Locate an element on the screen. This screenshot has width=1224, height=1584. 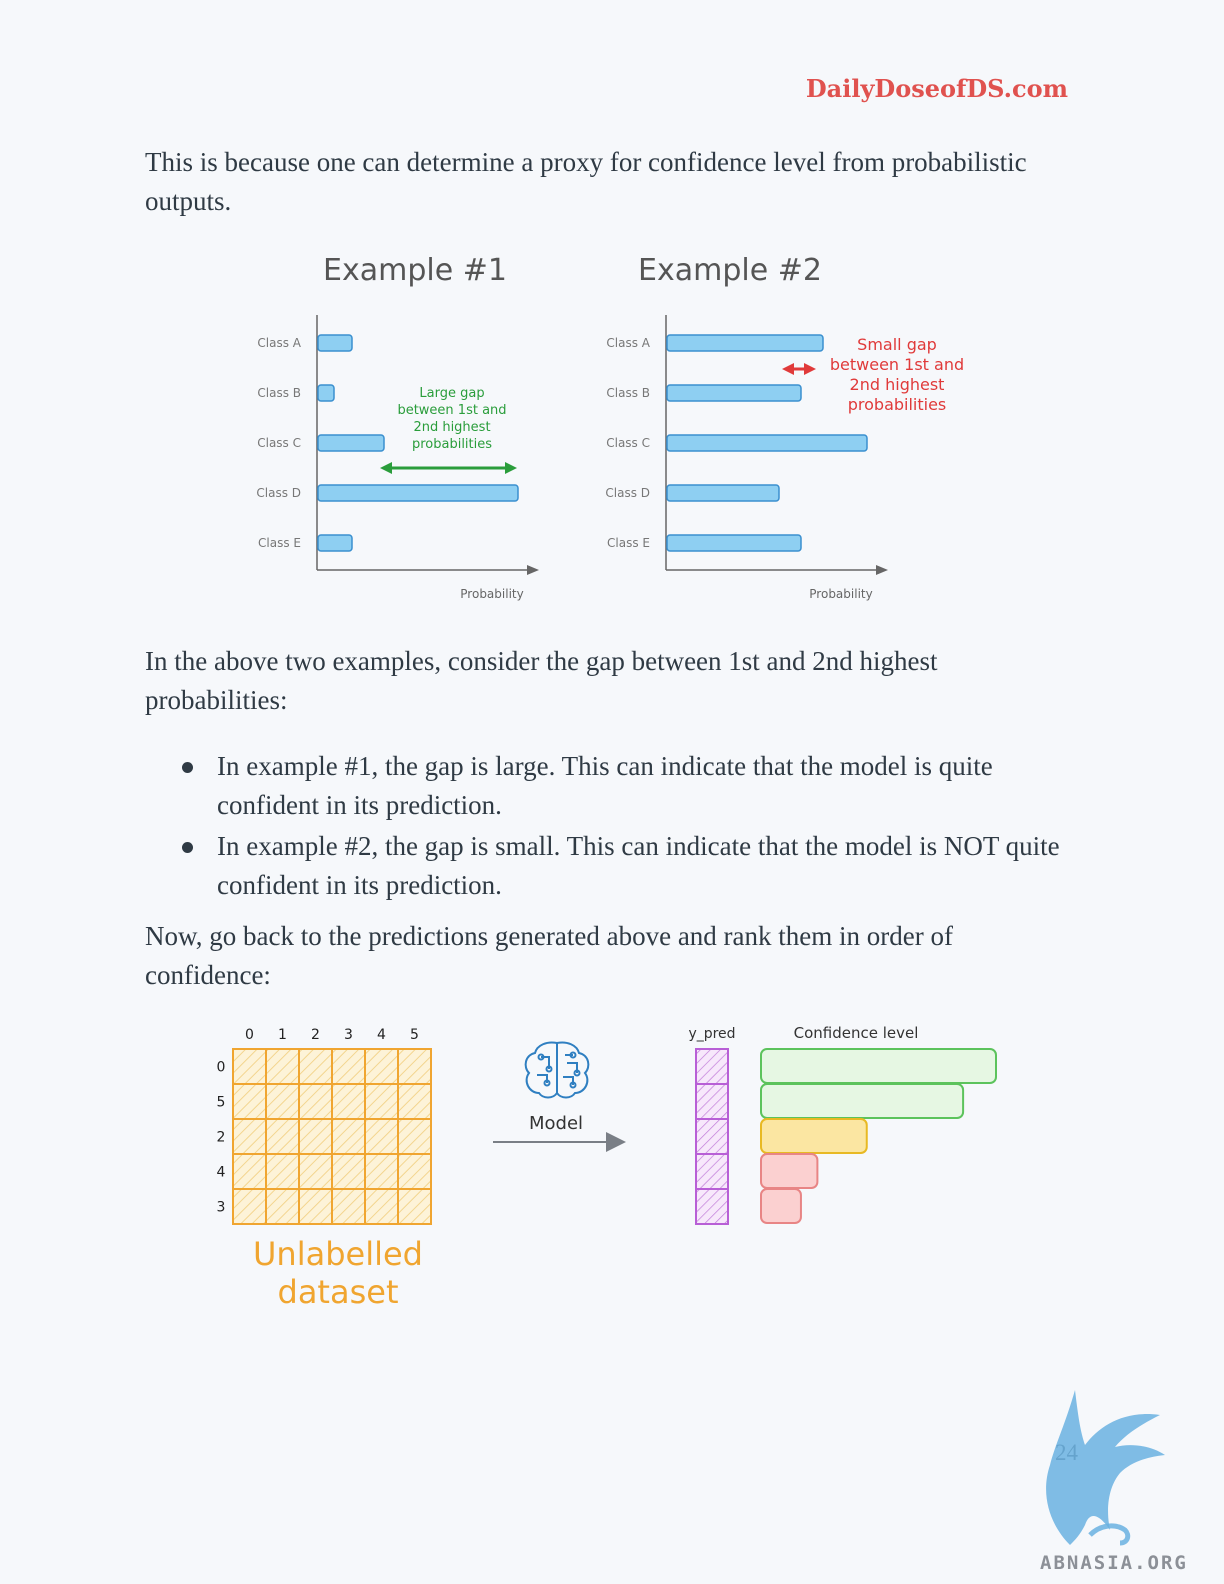
confidence-level-label: Confidence level is located at coordinates (856, 1033).